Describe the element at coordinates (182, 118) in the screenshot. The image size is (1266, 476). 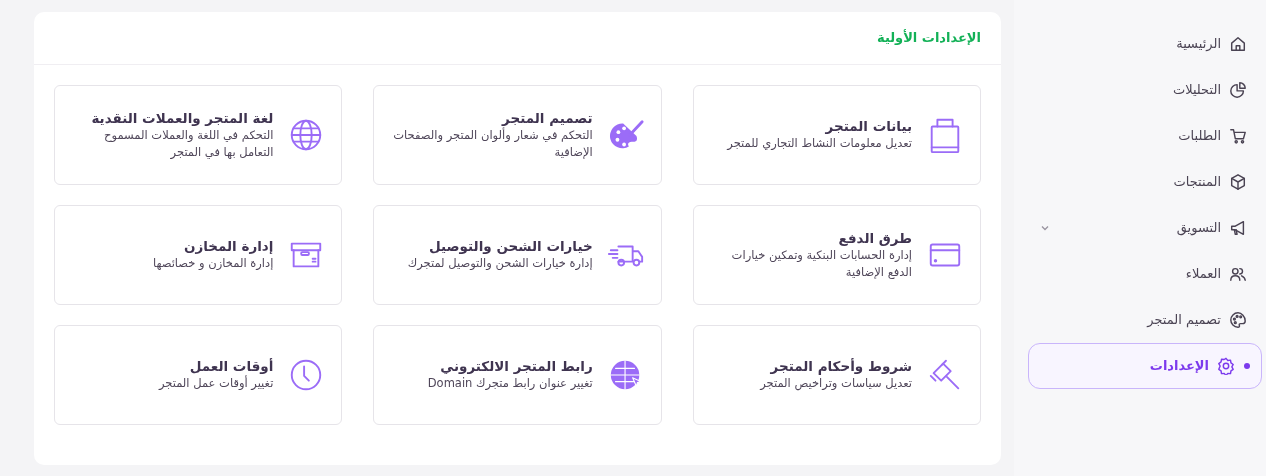
I see `card-title: لغة المتجر والعملات النقدية` at that location.